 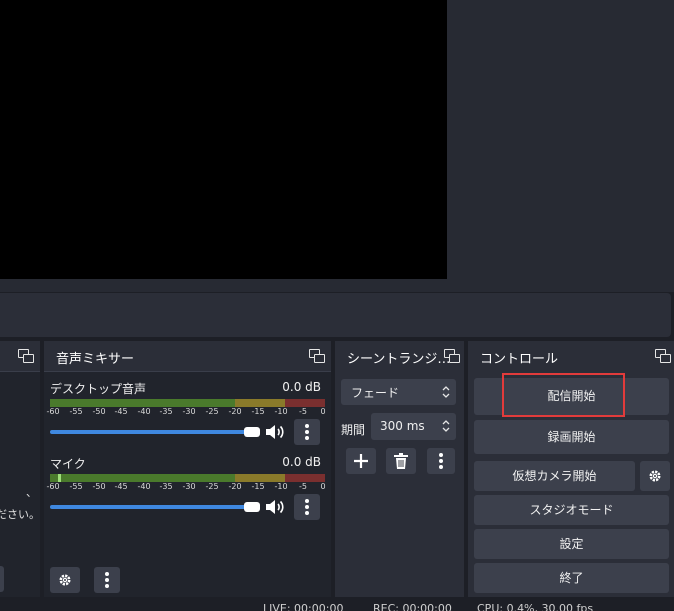 What do you see at coordinates (571, 544) in the screenshot?
I see `settings-button: 設定` at bounding box center [571, 544].